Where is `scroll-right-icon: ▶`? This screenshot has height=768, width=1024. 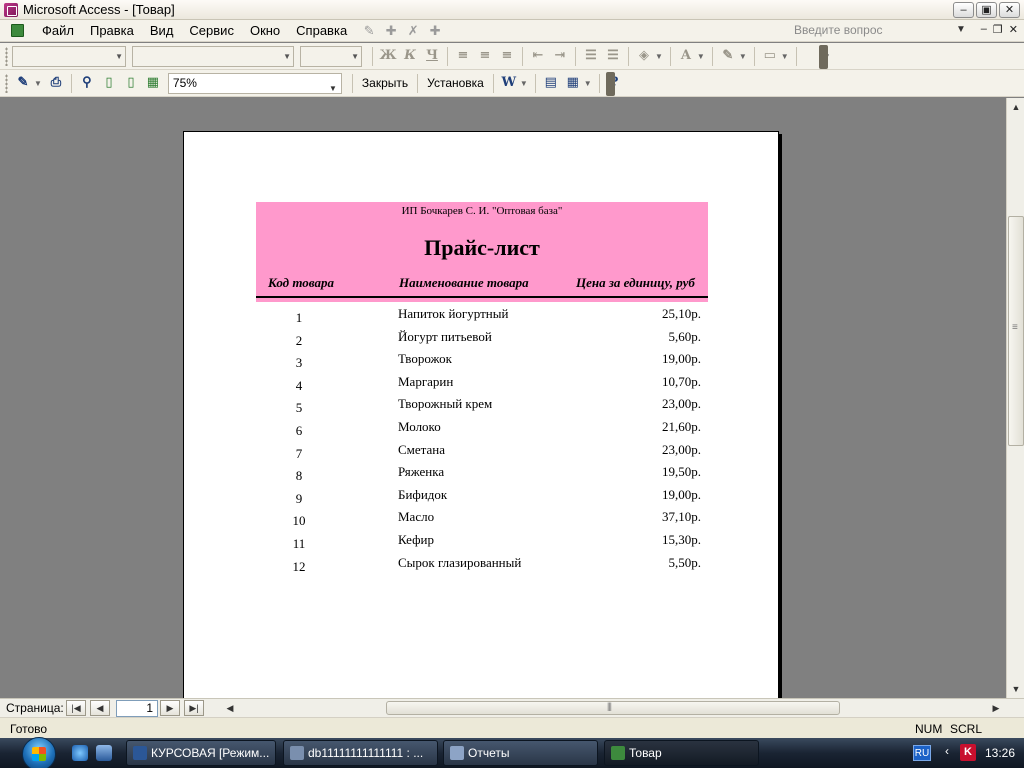 scroll-right-icon: ▶ is located at coordinates (996, 708).